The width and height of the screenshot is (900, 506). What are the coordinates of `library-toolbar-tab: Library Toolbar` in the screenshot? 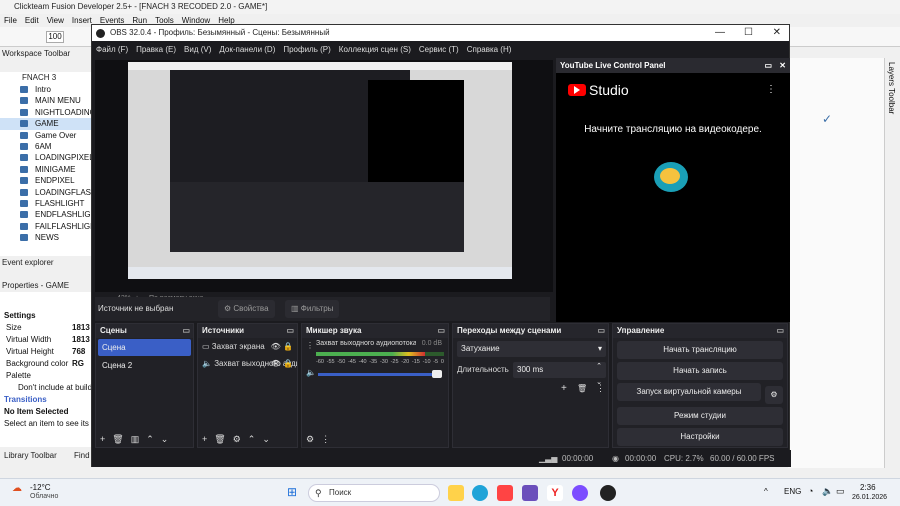 It's located at (37, 456).